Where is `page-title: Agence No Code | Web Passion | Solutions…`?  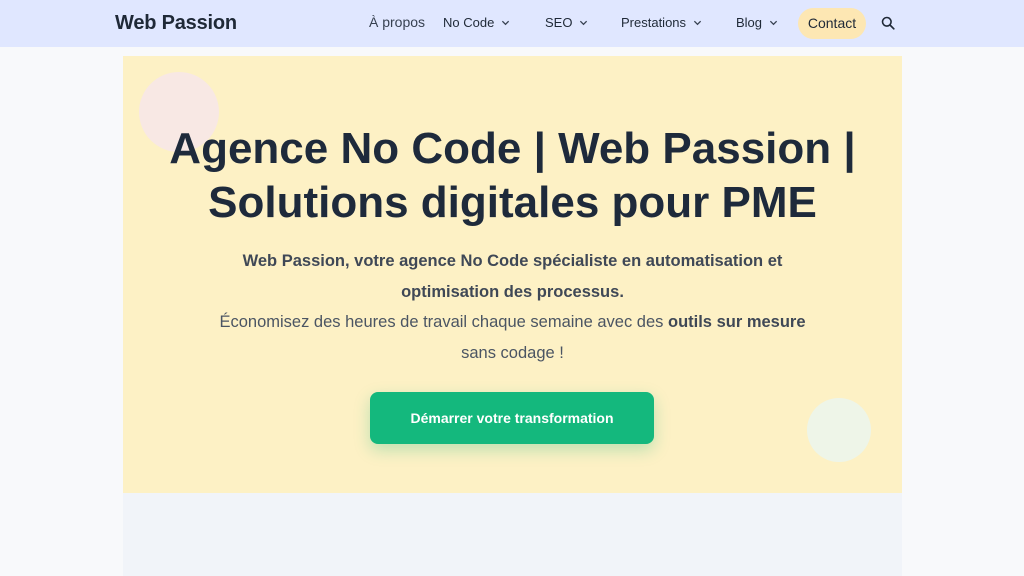
page-title: Agence No Code | Web Passion | Solutions… is located at coordinates (512, 176).